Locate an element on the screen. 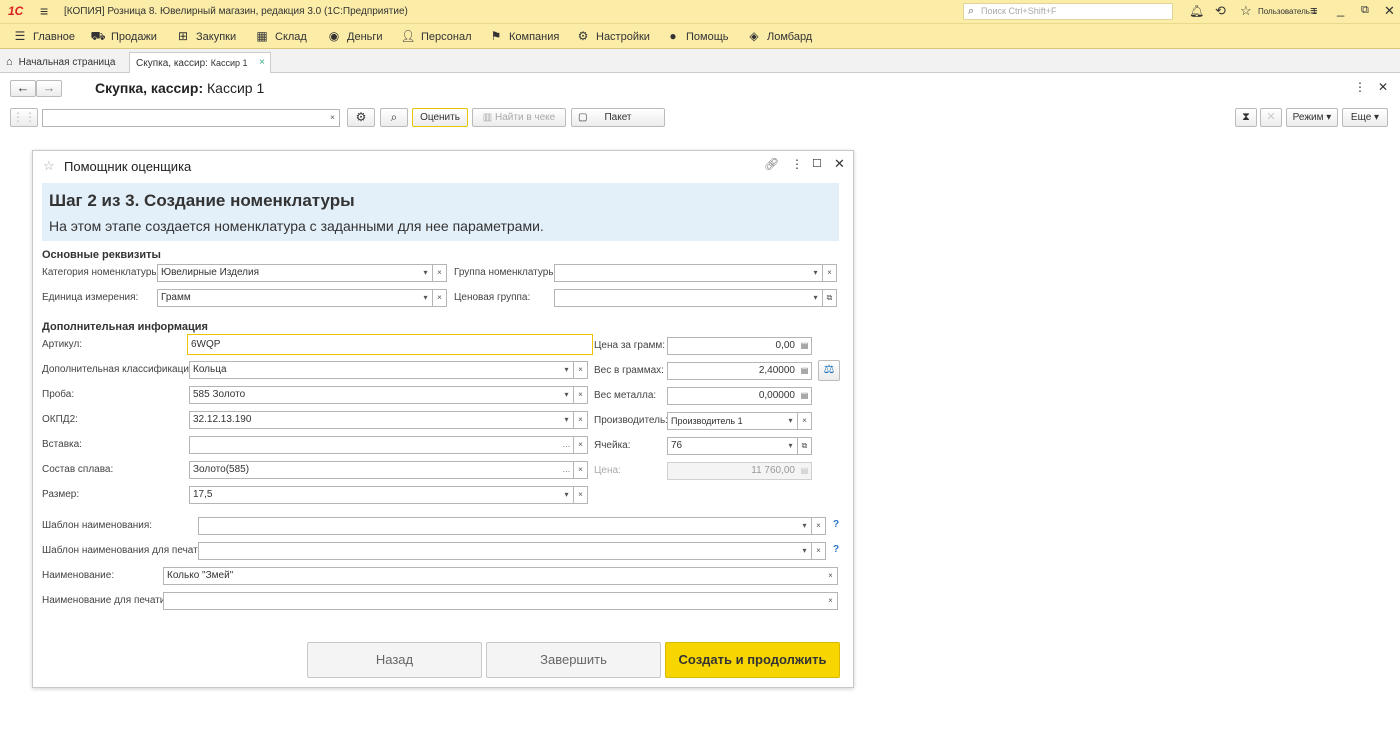 The height and width of the screenshot is (752, 1400). tab-home: ⌂ Начальная страница is located at coordinates (66, 62).